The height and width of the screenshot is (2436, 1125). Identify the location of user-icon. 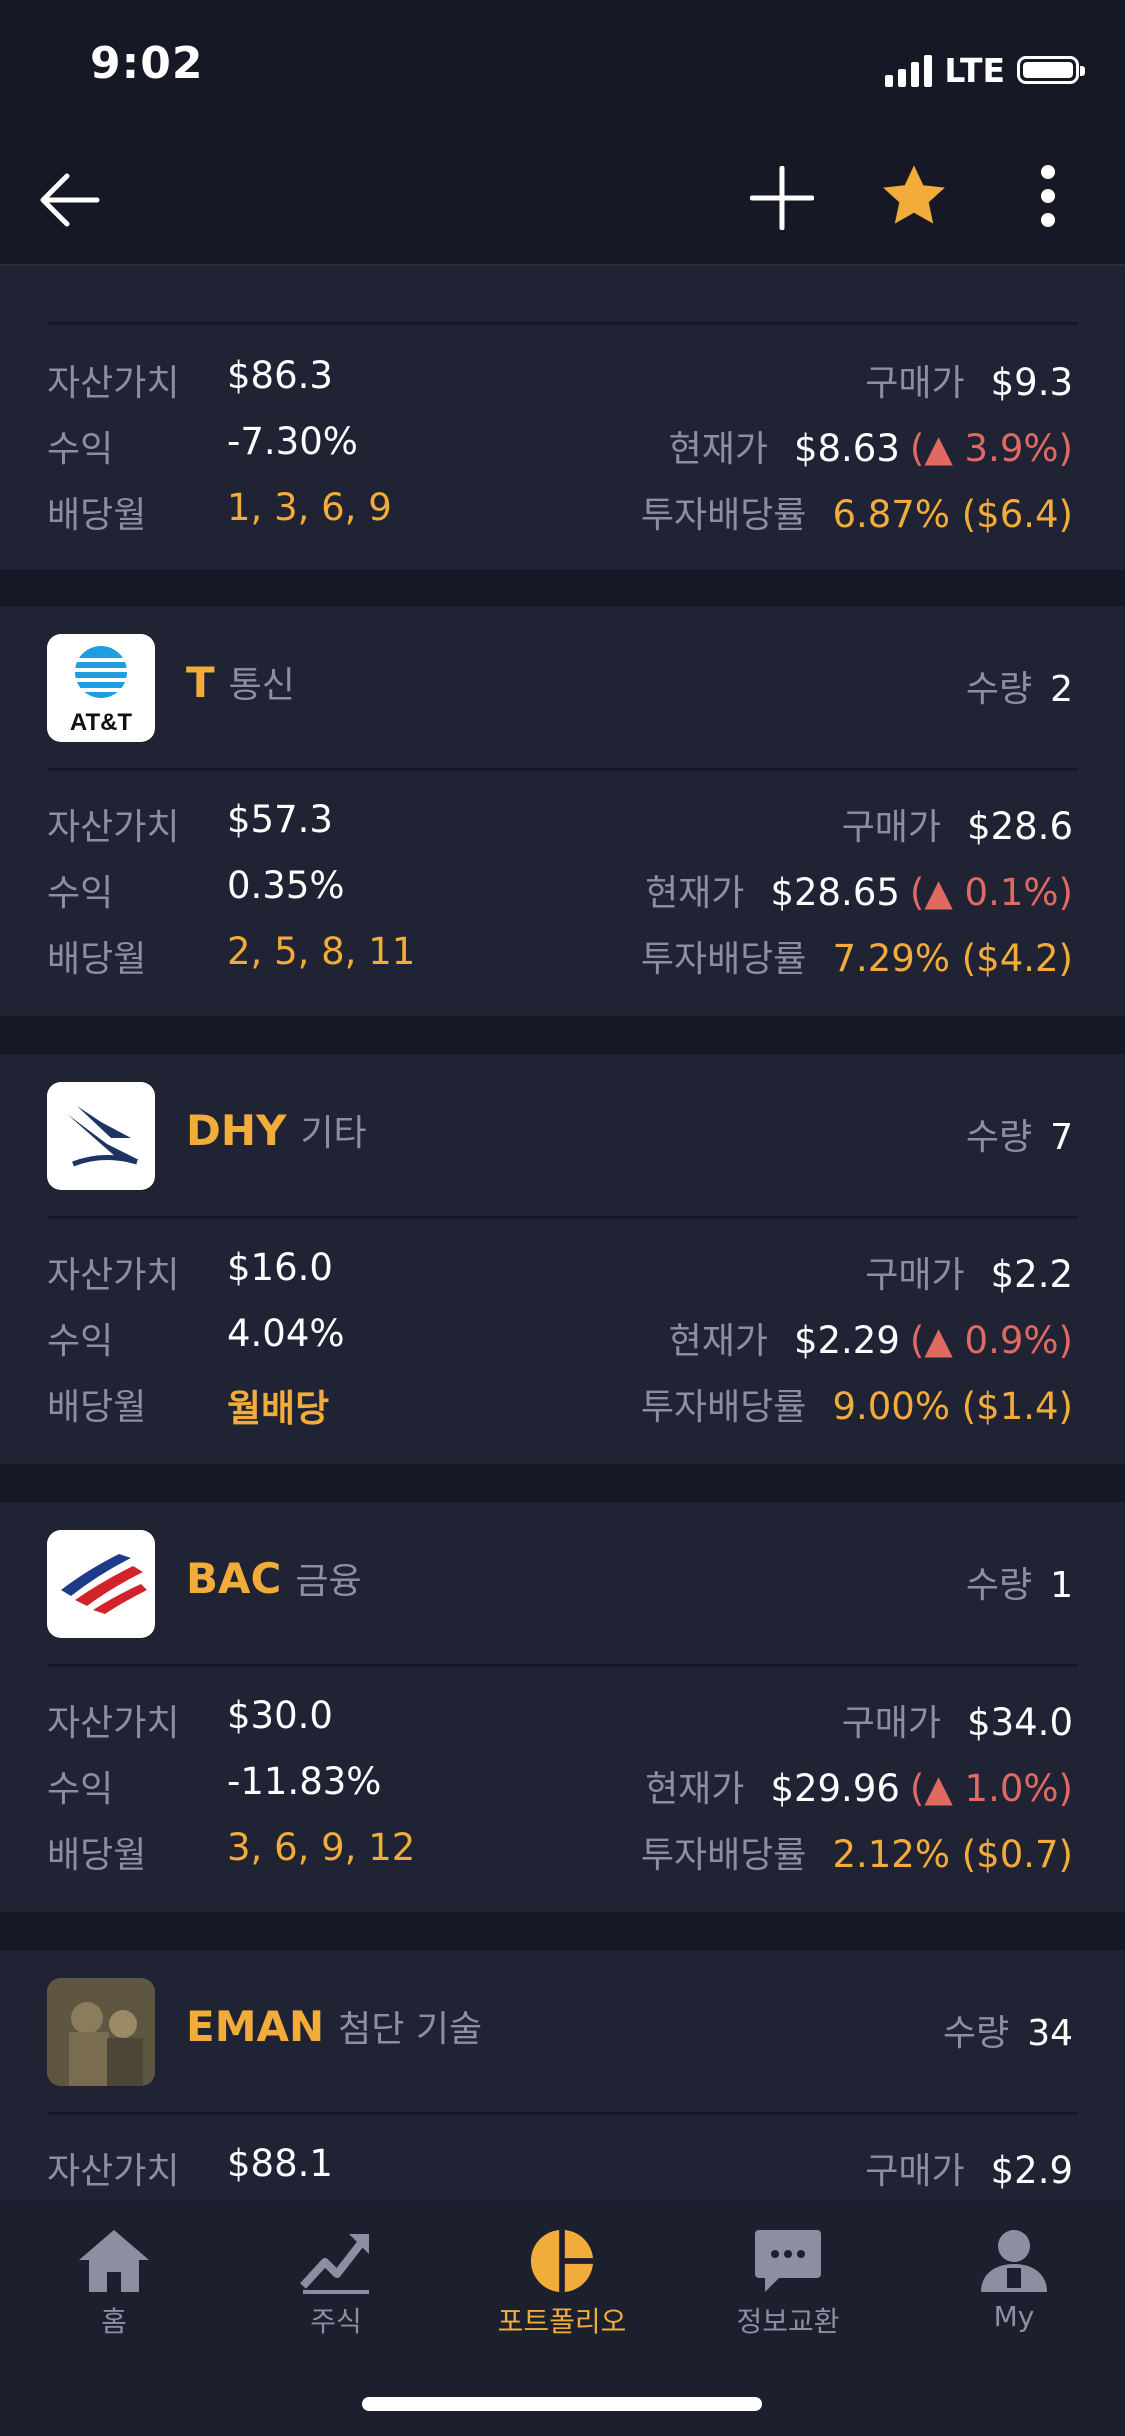
(1014, 2261).